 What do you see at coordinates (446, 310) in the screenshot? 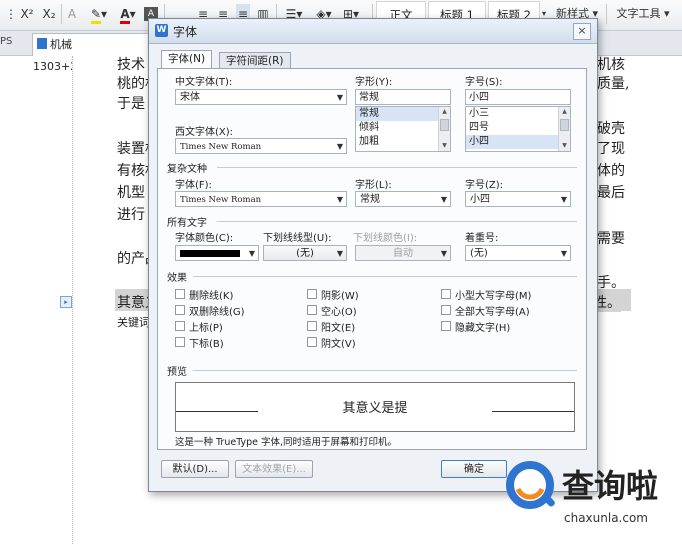
I see `all-caps-checkbox` at bounding box center [446, 310].